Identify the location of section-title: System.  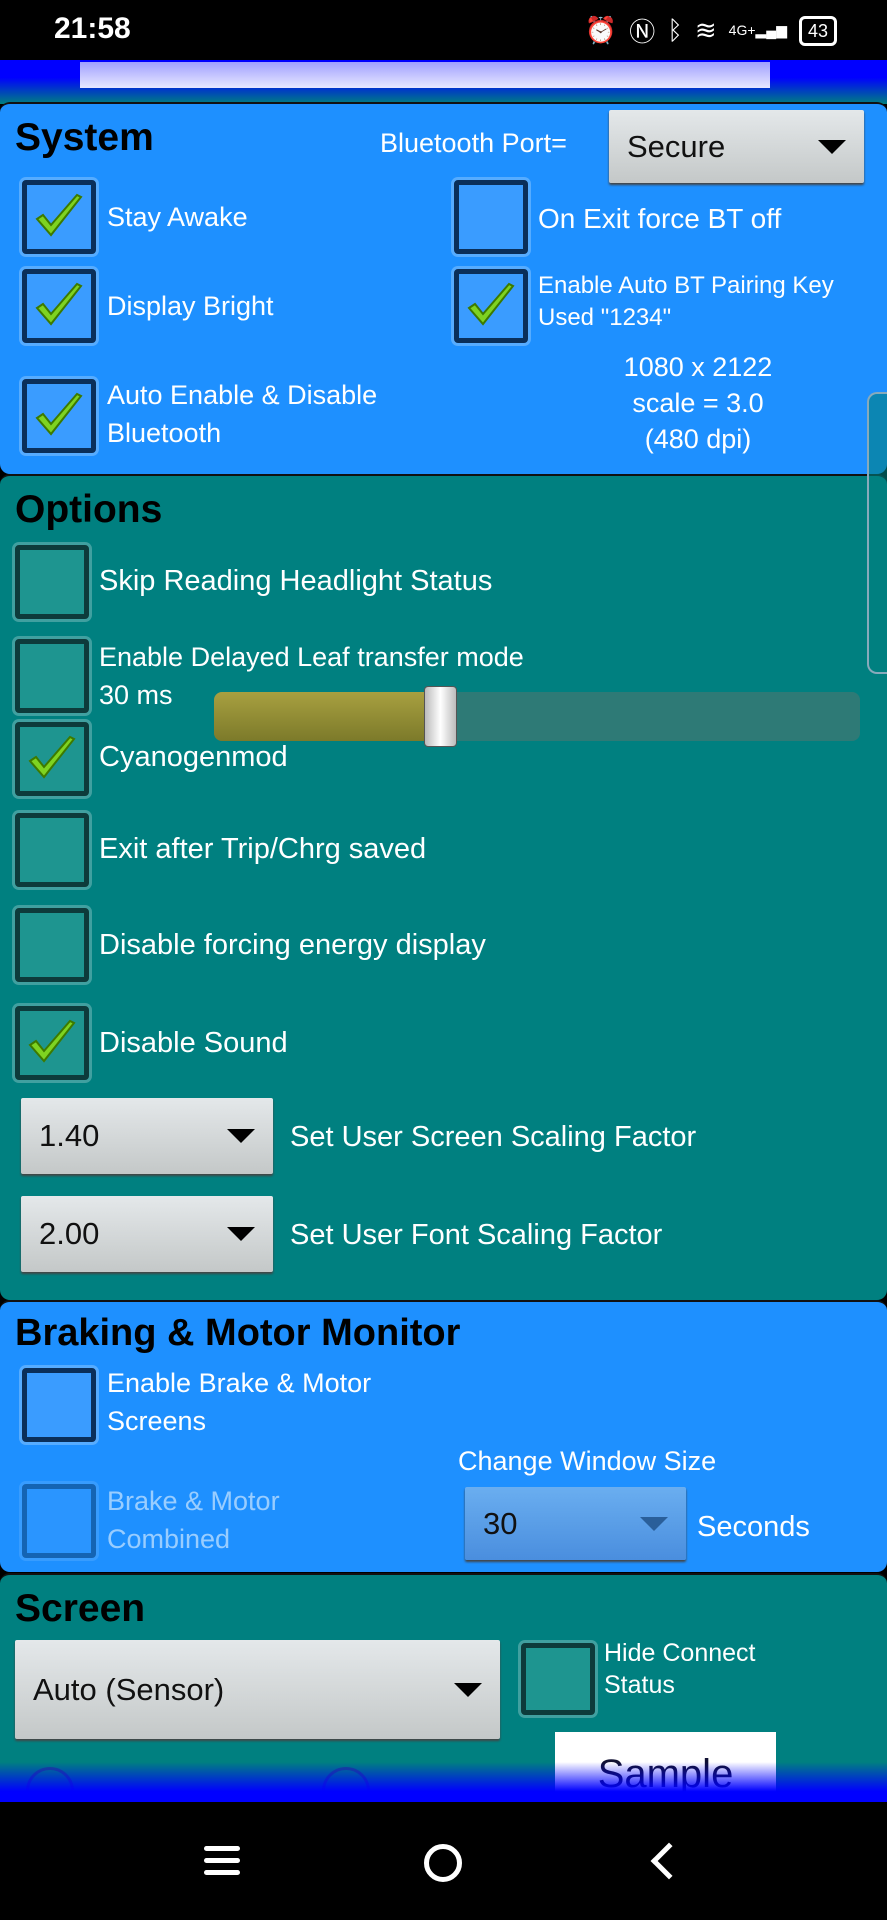
(84, 137).